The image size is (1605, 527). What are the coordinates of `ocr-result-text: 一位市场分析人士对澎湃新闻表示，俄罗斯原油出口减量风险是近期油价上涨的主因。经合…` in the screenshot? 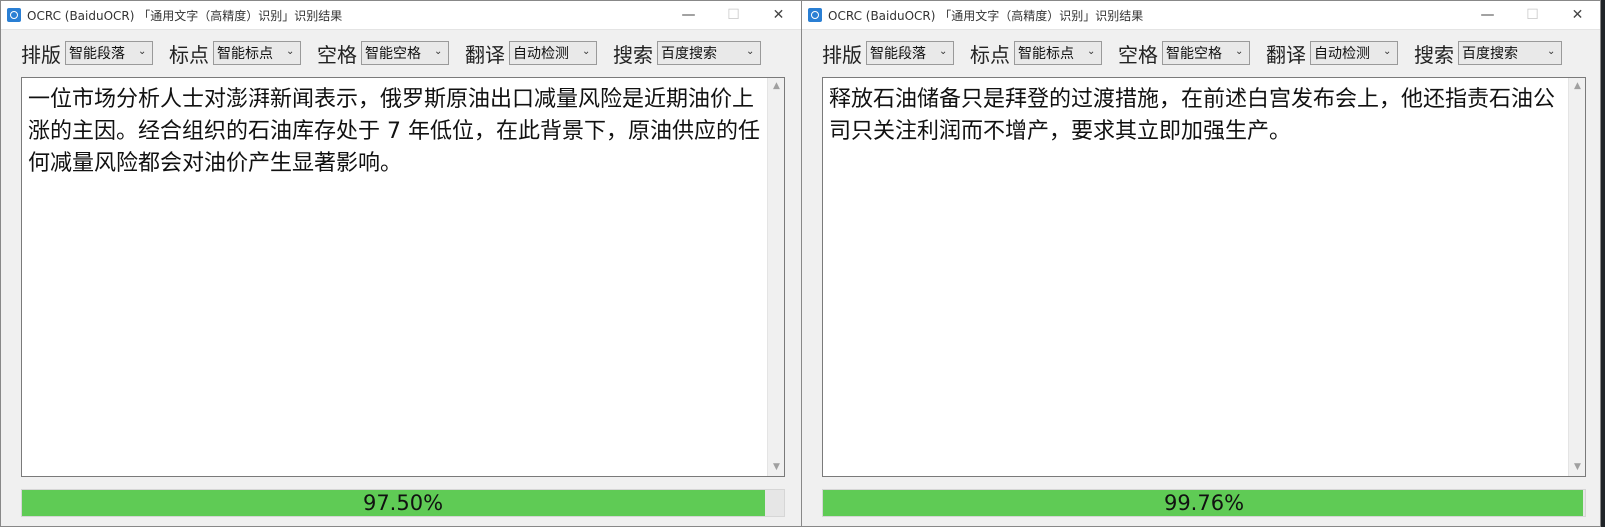 It's located at (396, 132).